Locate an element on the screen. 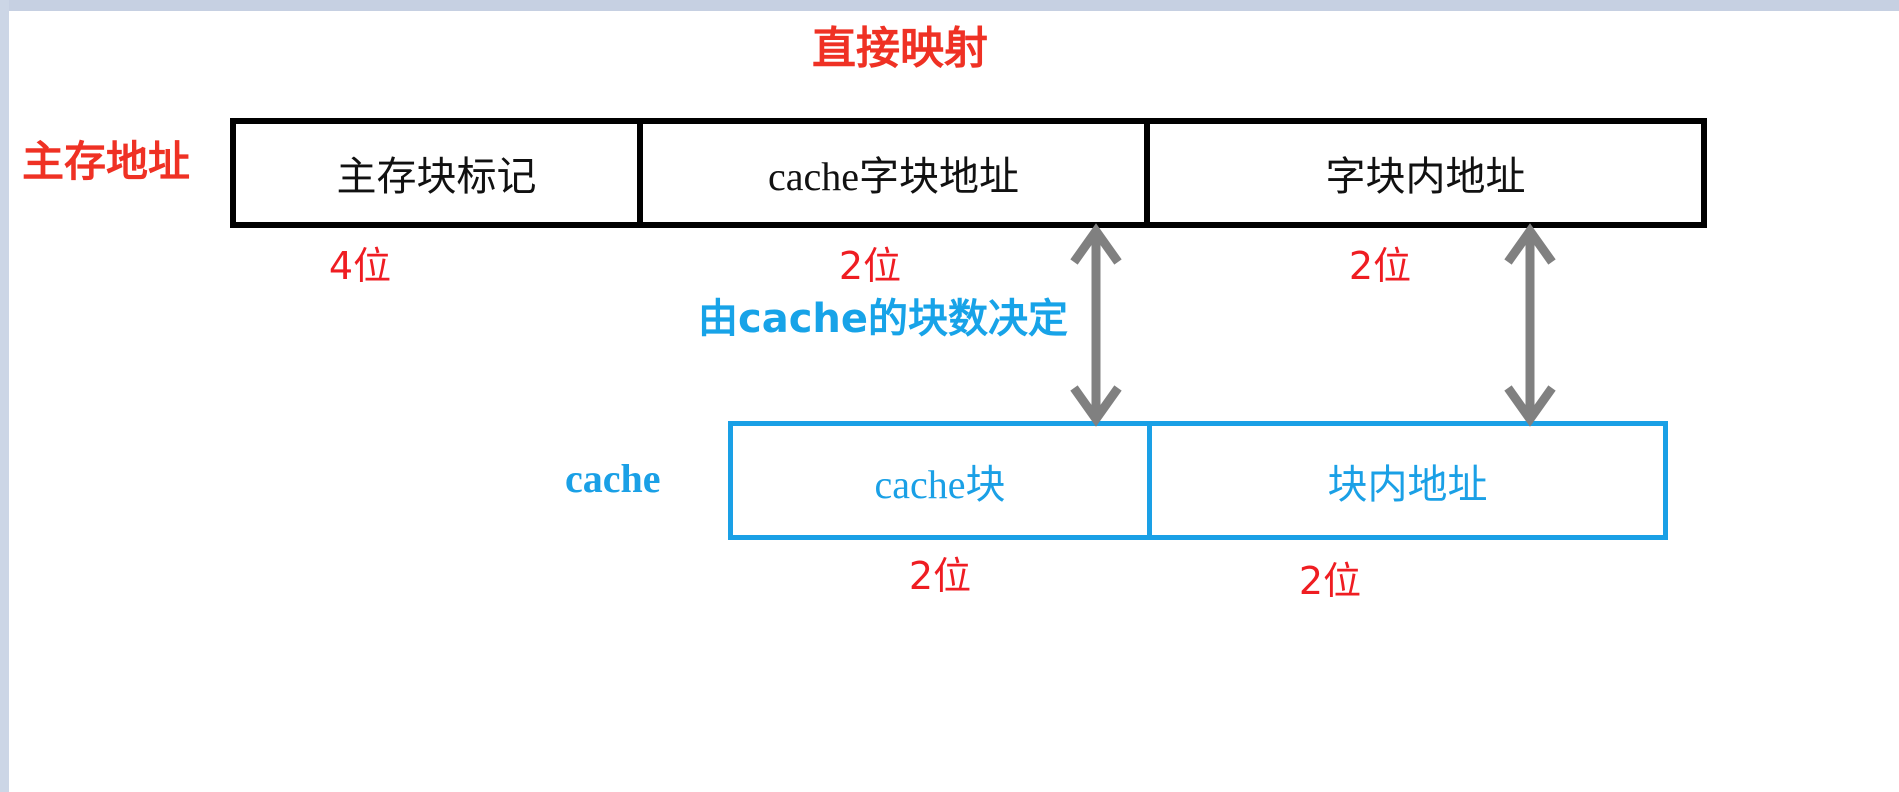 The width and height of the screenshot is (1899, 792). annotation-cache-block-count: 由cache的块数决定 is located at coordinates (883, 319).